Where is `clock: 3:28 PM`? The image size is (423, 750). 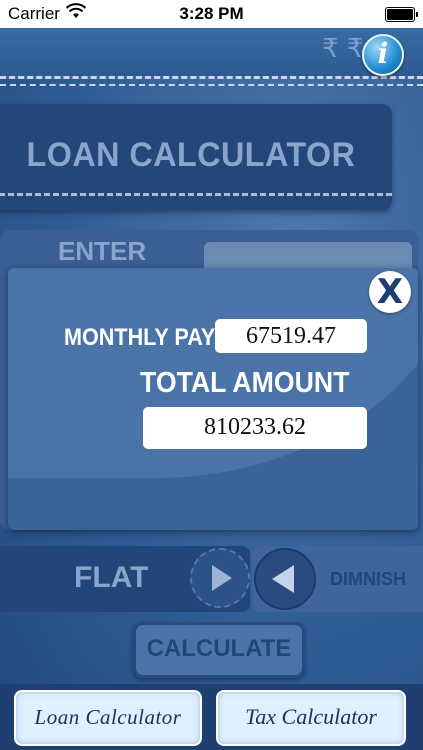 clock: 3:28 PM is located at coordinates (211, 13).